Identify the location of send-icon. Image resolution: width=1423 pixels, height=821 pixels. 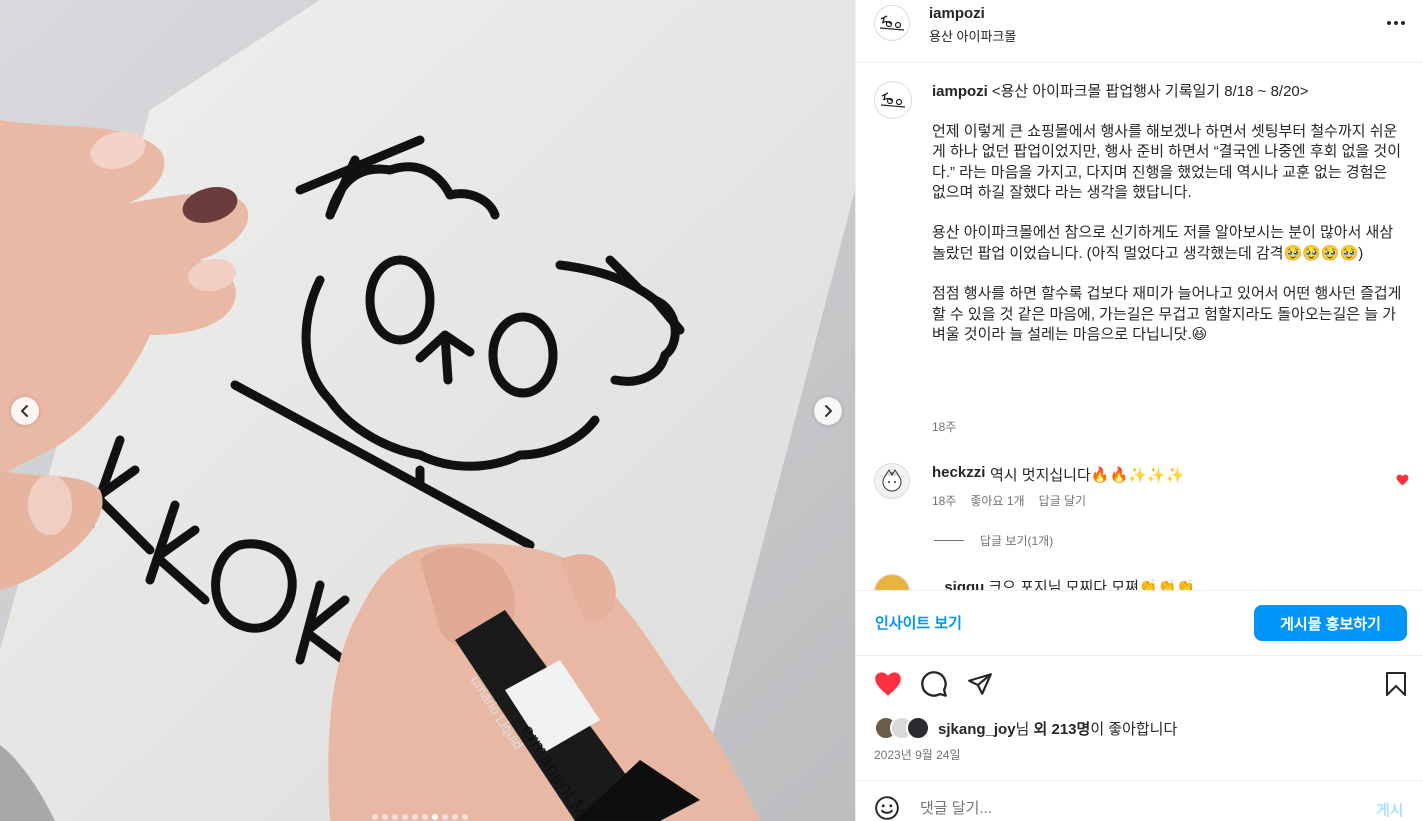
(980, 684).